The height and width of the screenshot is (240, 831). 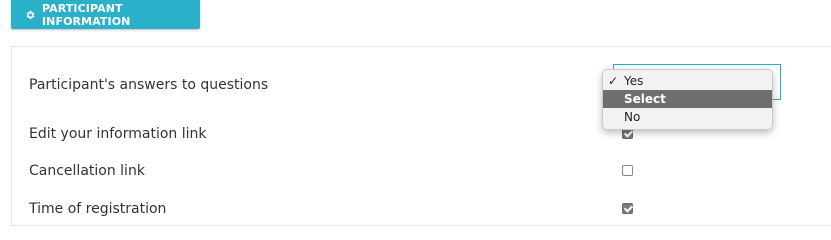 I want to click on answers-dropdown-menu: ✓ Yes Select No, so click(x=687, y=99).